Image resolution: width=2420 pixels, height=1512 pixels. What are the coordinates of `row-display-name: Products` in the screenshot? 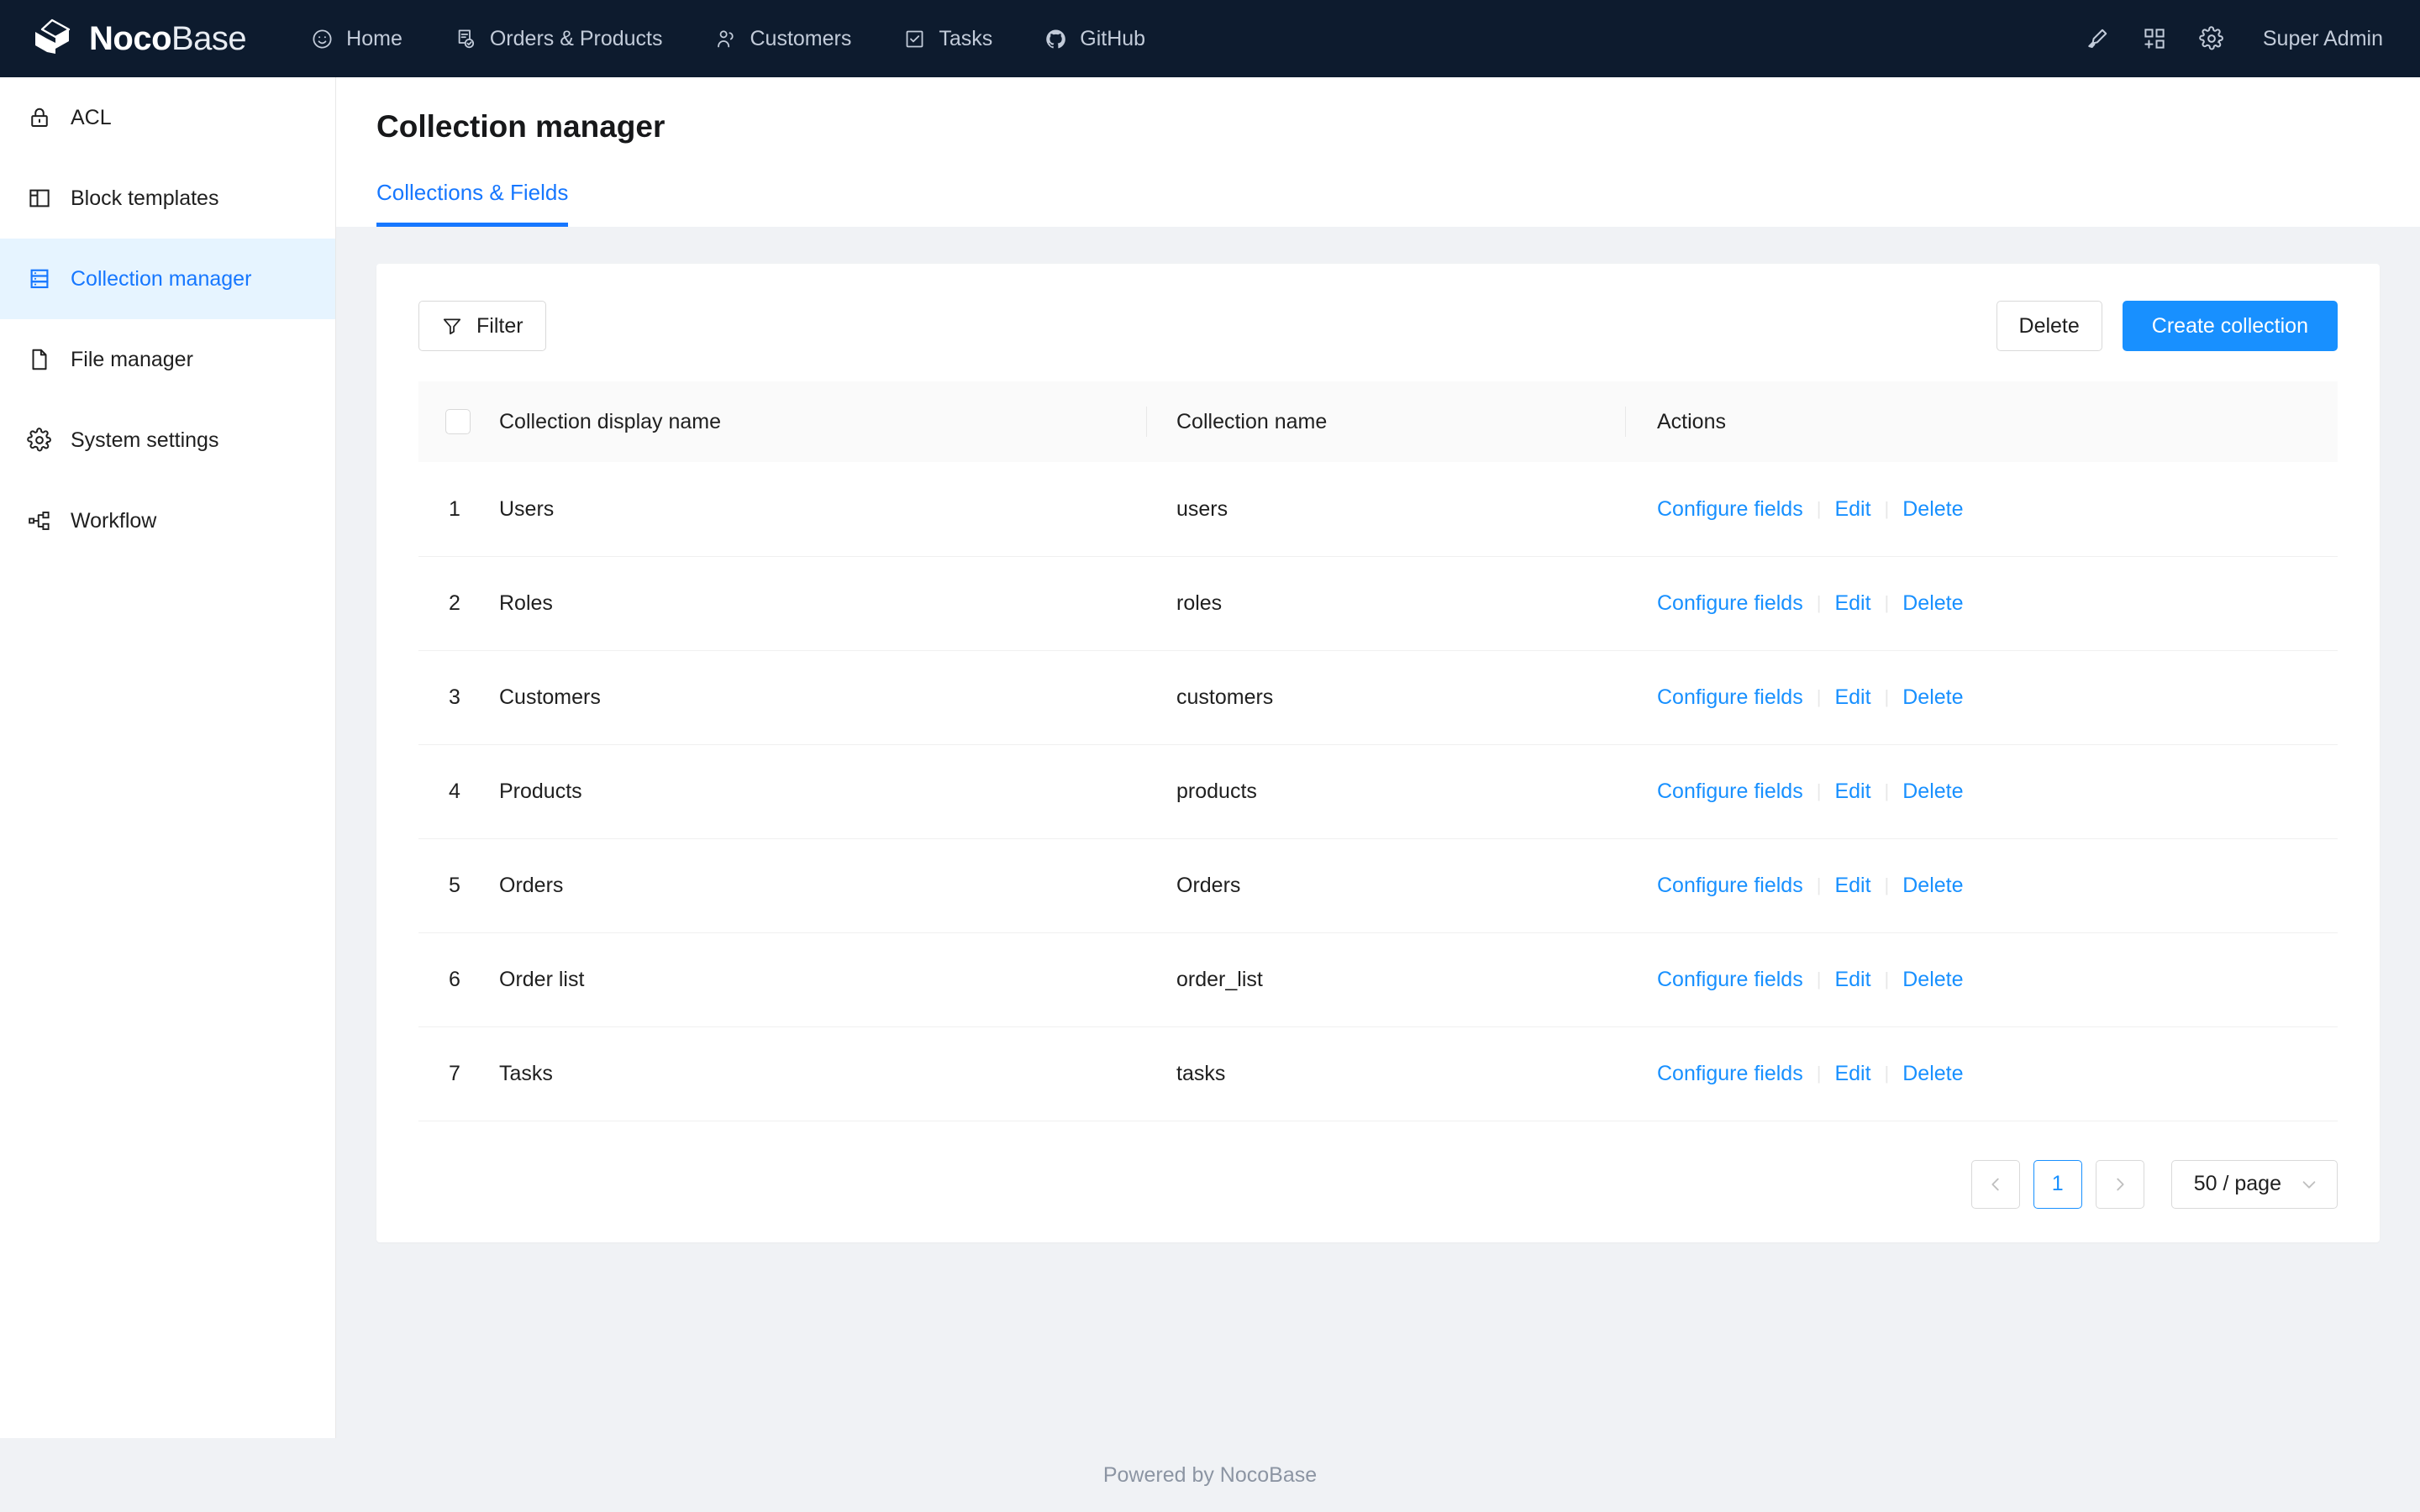 It's located at (823, 791).